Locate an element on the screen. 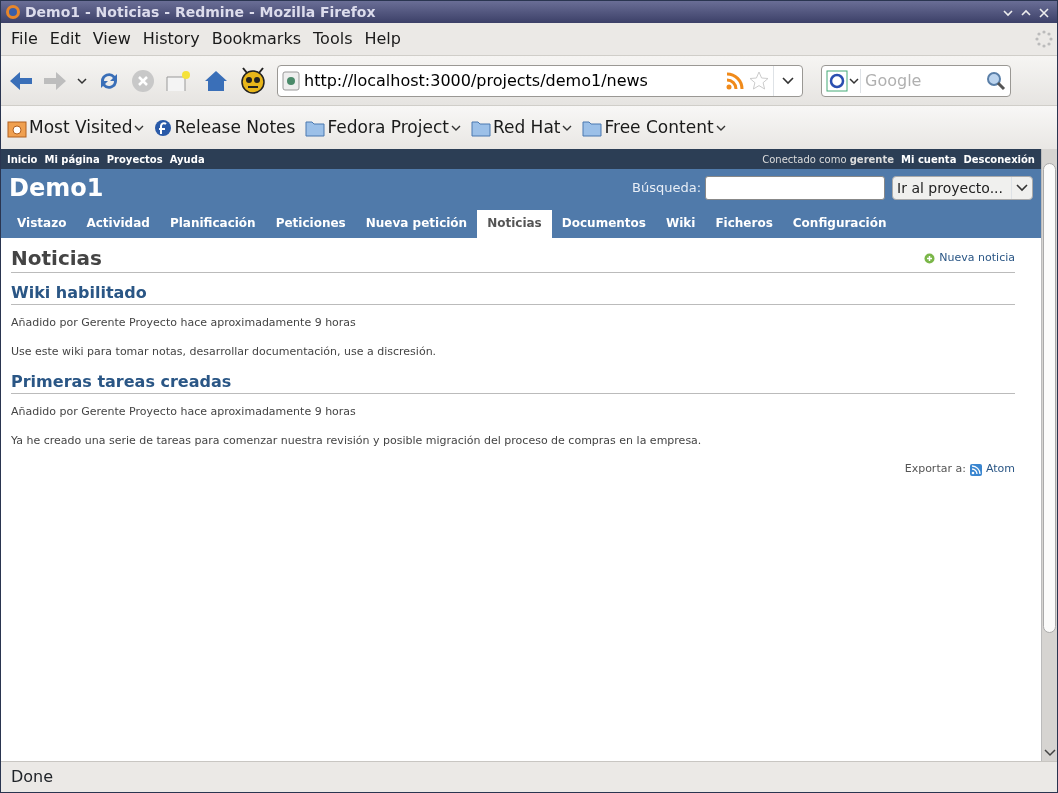  dropdown-caret-icon is located at coordinates (788, 80).